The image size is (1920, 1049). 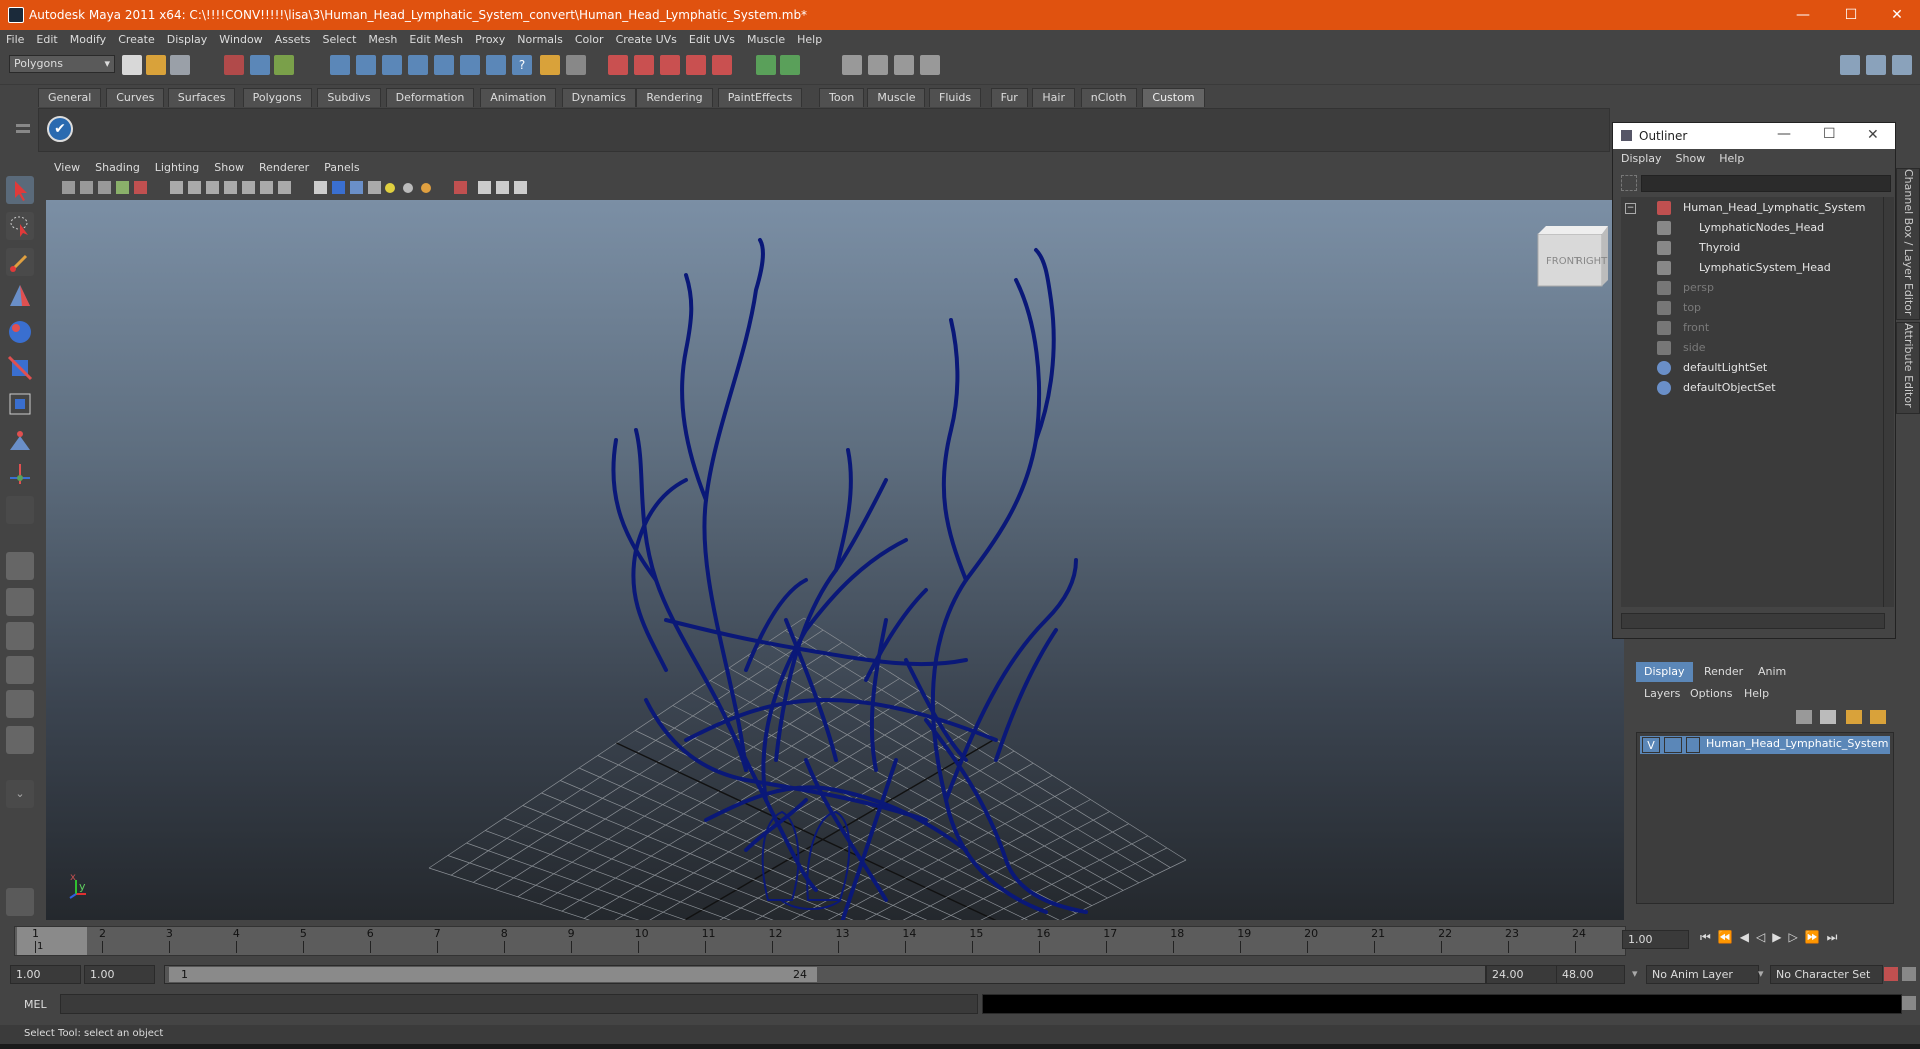 What do you see at coordinates (20, 602) in the screenshot?
I see `four-view-layout-icon` at bounding box center [20, 602].